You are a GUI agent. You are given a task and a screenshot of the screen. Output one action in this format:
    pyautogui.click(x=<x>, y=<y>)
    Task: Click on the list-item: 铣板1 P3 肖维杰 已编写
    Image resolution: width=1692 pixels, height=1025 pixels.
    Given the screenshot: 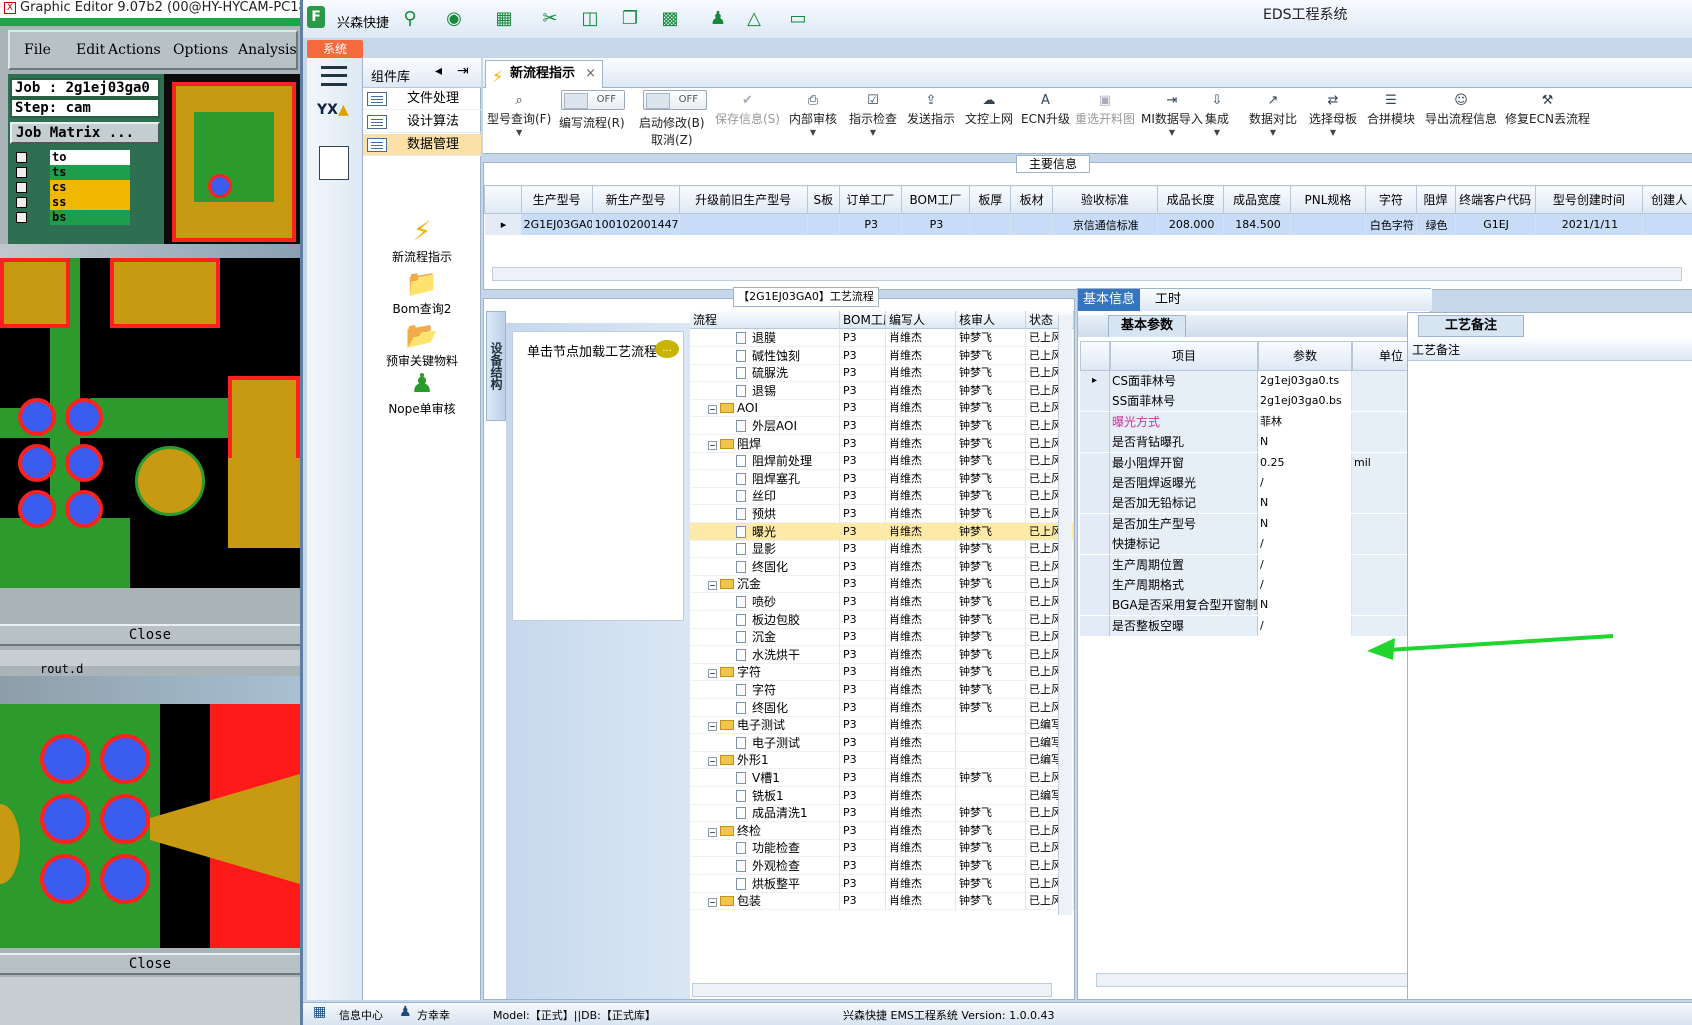 What is the action you would take?
    pyautogui.click(x=882, y=795)
    